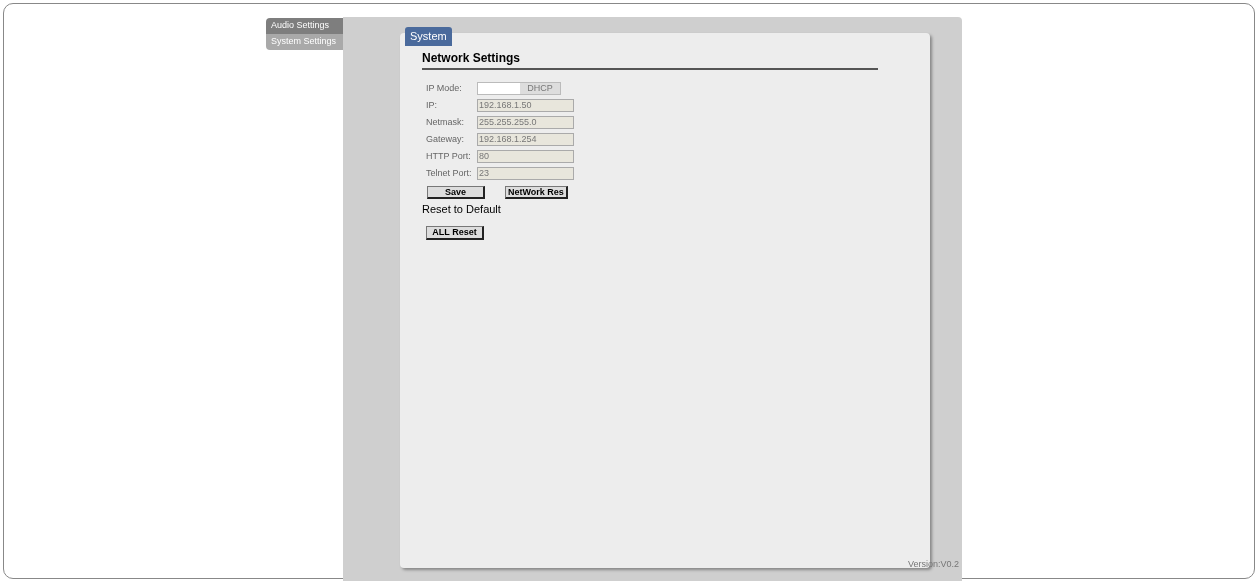 This screenshot has width=1258, height=582. I want to click on action-button: Save, so click(456, 192).